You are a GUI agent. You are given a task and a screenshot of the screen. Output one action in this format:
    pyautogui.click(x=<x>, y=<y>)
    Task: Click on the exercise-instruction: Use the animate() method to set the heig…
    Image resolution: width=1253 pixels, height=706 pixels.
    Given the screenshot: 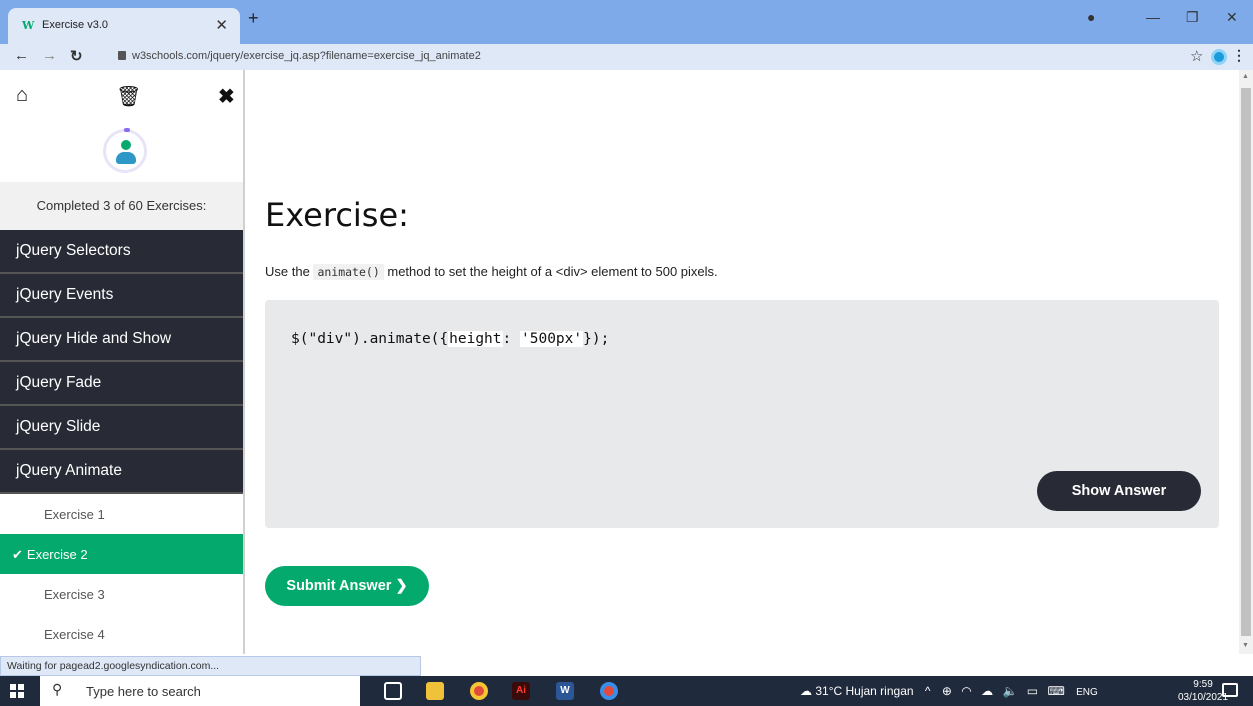 What is the action you would take?
    pyautogui.click(x=491, y=272)
    